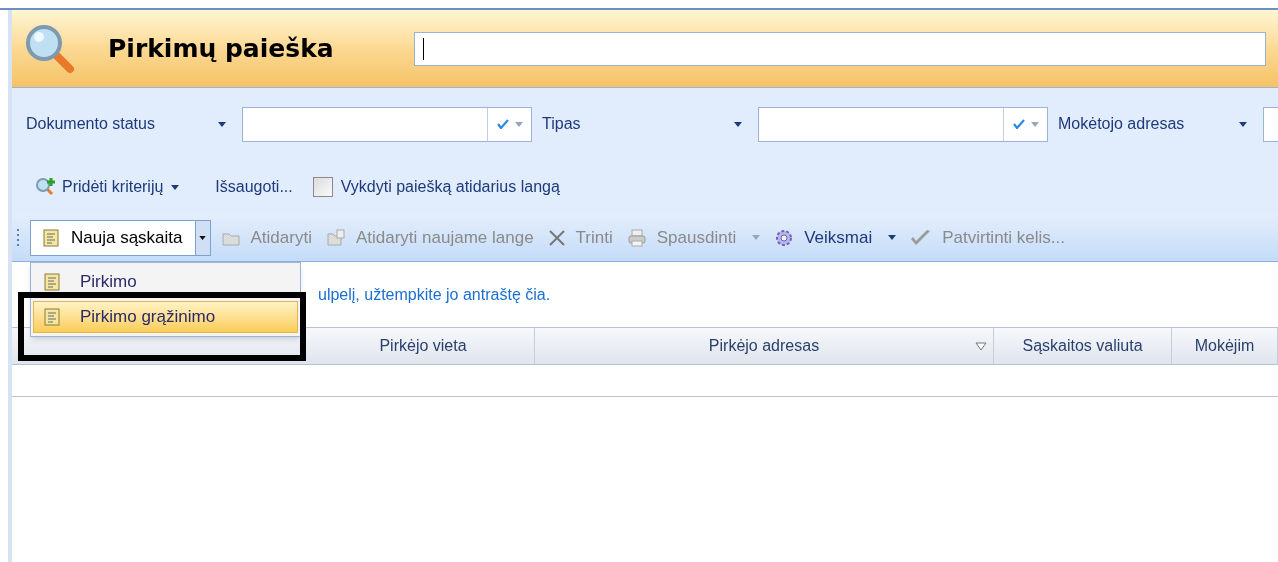  What do you see at coordinates (784, 237) in the screenshot?
I see `gear-icon` at bounding box center [784, 237].